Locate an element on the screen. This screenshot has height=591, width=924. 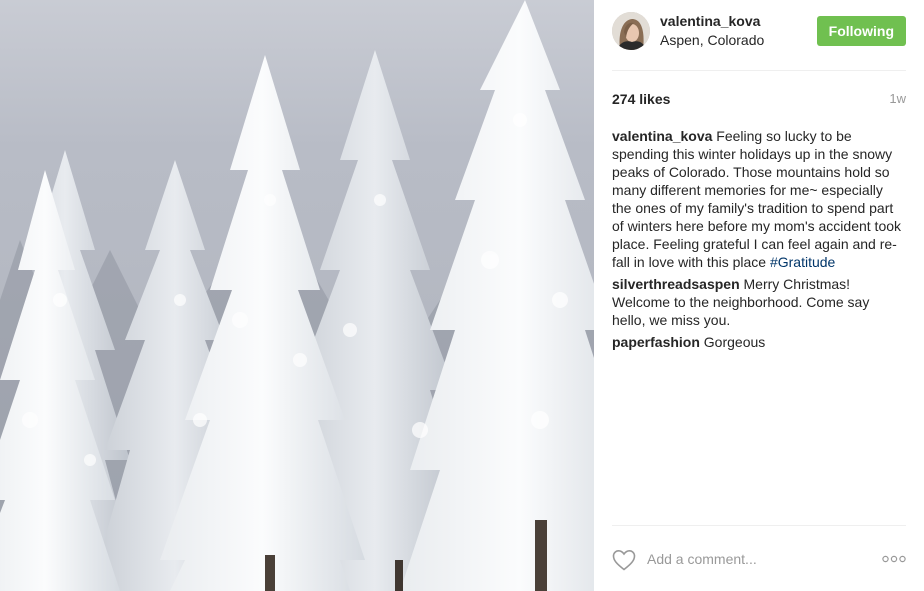
author-username: valentina_kova is located at coordinates (710, 21).